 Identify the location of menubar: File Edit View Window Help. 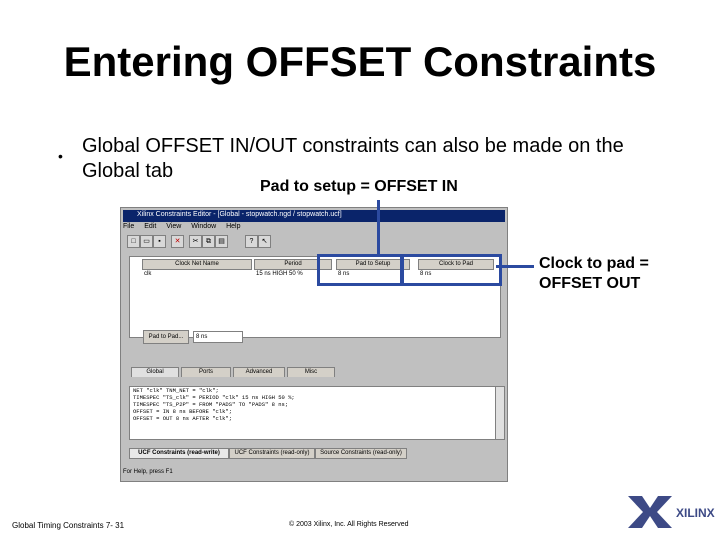
(186, 228).